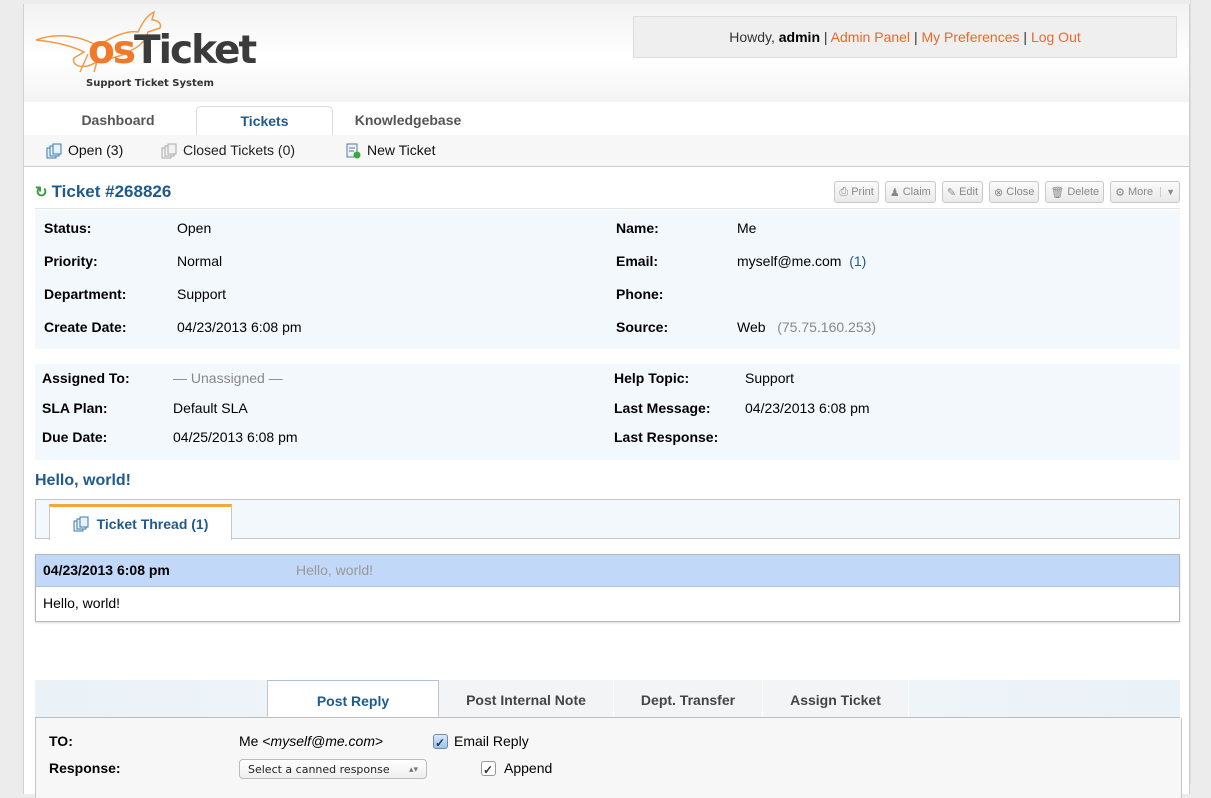  I want to click on delete-button: 🗑 Delete, so click(1075, 192).